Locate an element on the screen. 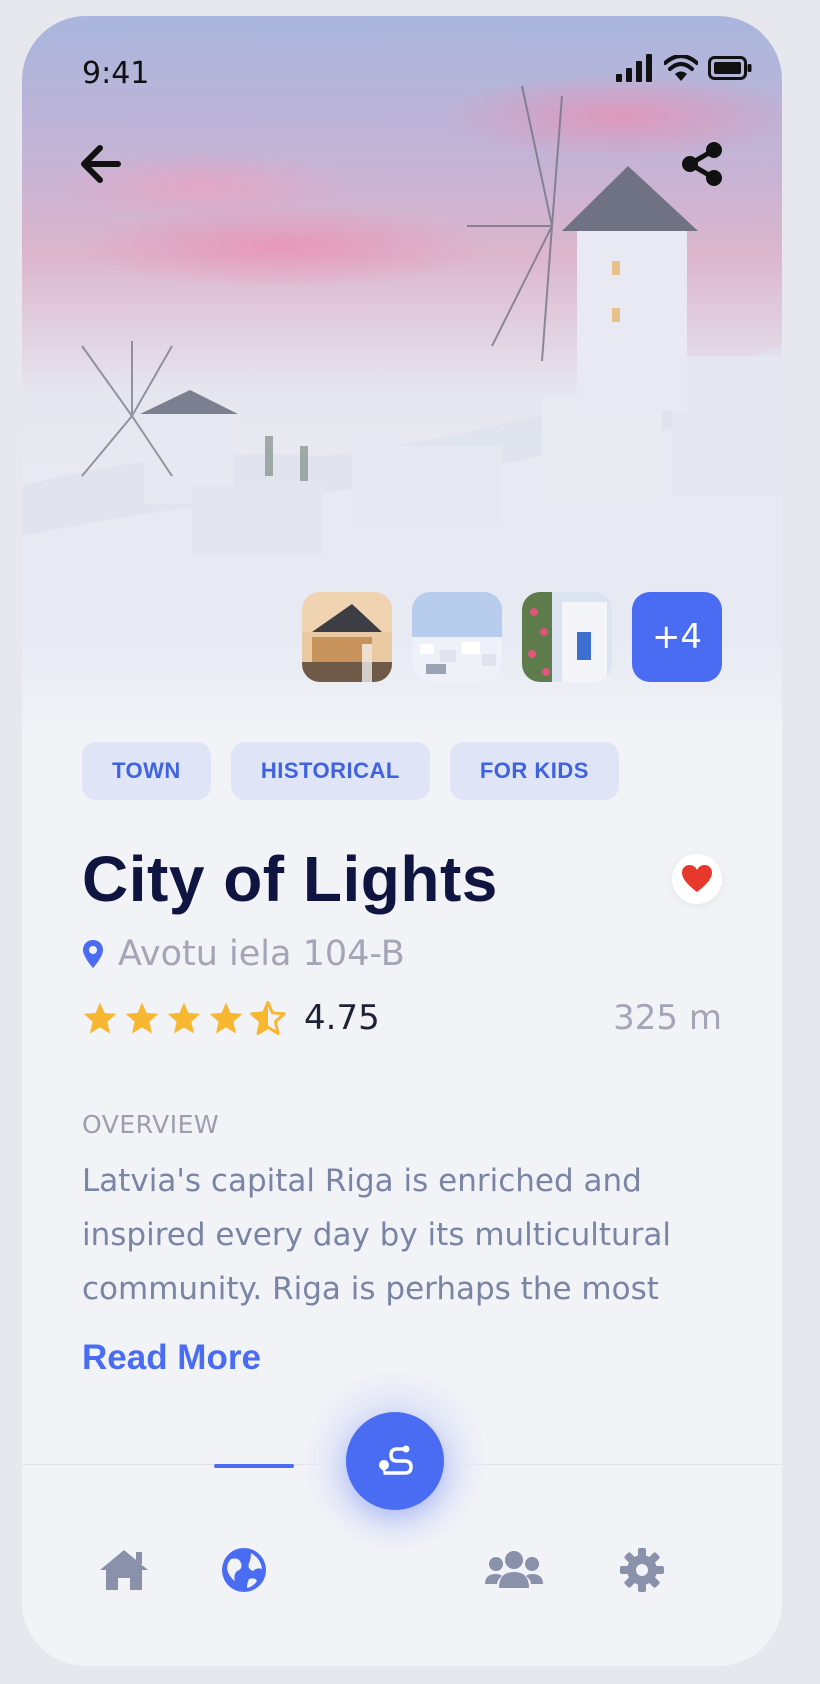  favorite-button is located at coordinates (697, 879).